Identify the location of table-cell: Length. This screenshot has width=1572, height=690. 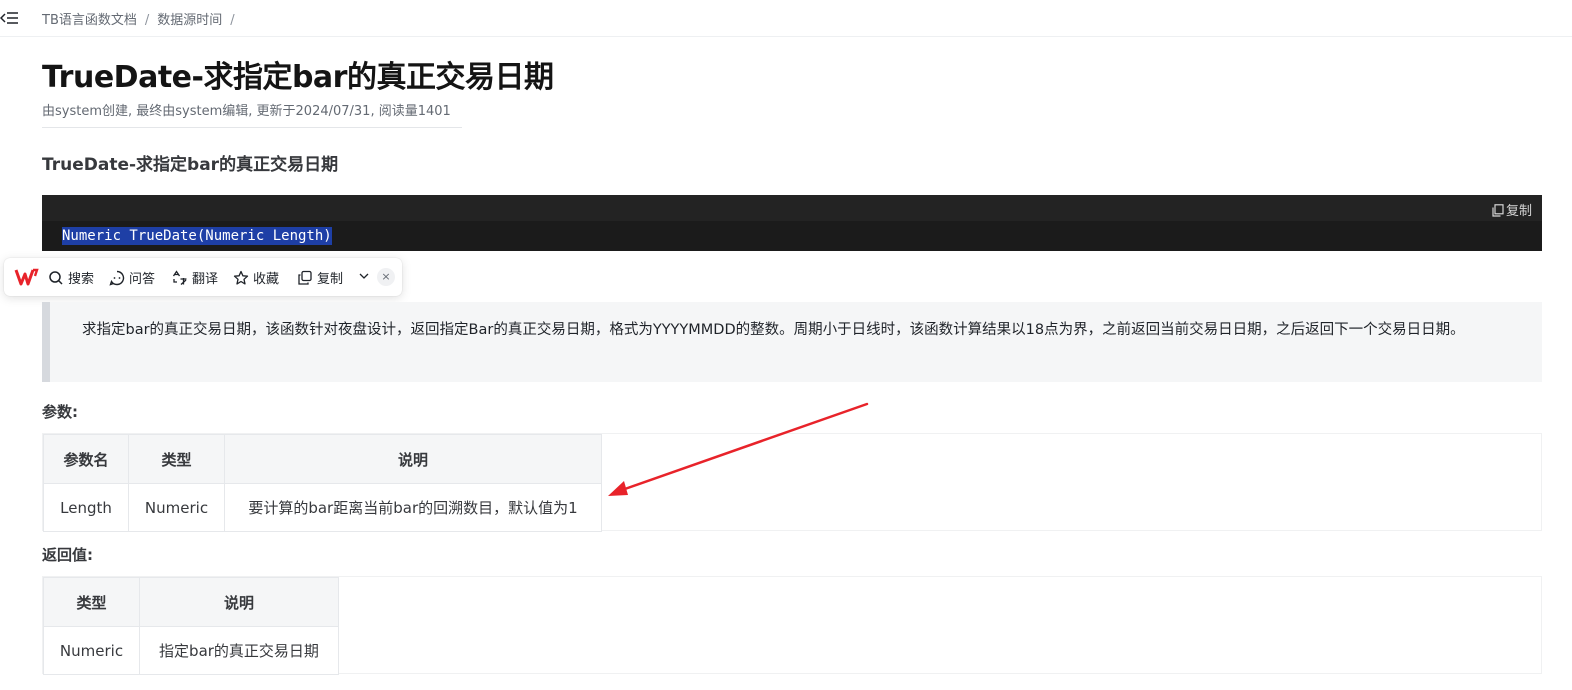
(86, 507).